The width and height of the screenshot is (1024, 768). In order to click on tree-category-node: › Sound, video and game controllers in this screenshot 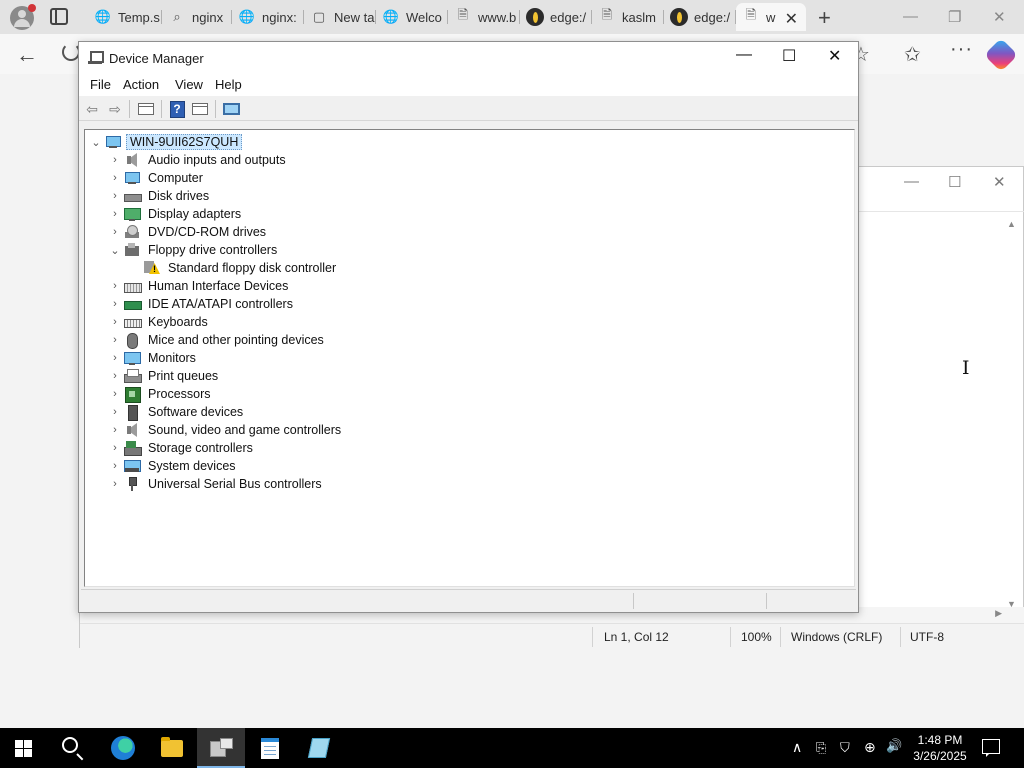, I will do `click(225, 430)`.